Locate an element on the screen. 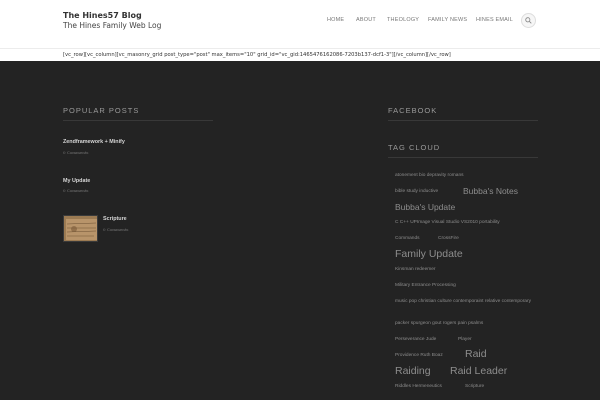 This screenshot has height=400, width=600. tag-link: Player is located at coordinates (465, 339).